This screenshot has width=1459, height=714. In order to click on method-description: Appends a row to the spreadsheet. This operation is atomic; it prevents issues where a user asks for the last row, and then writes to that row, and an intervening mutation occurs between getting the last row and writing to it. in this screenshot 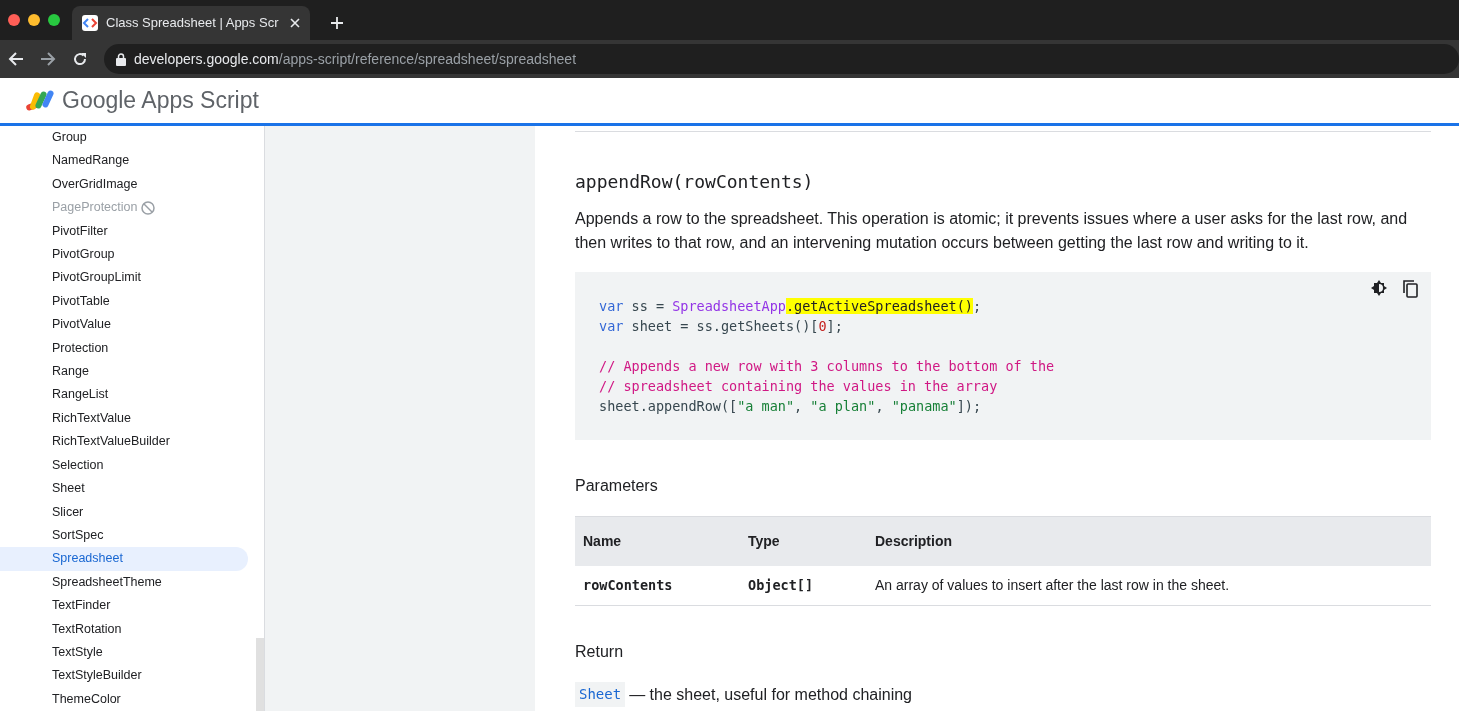, I will do `click(992, 231)`.